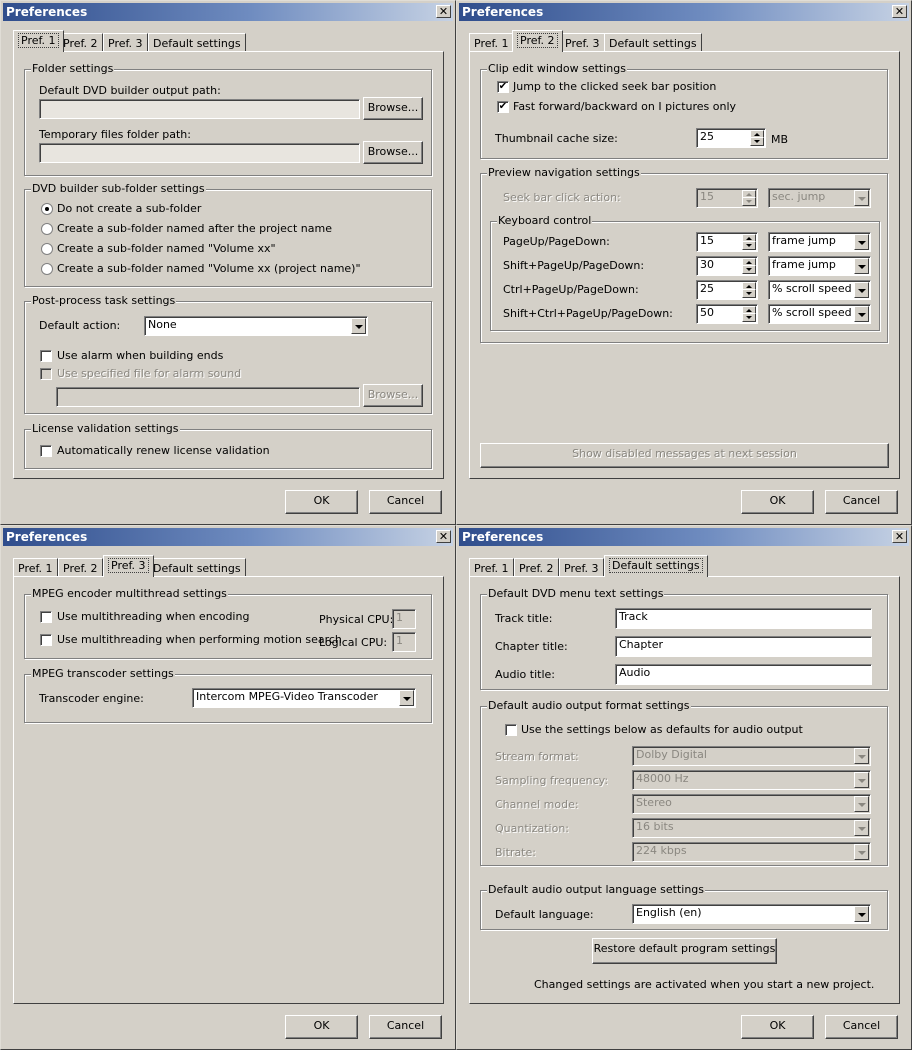 The image size is (912, 1050). What do you see at coordinates (140, 355) in the screenshot?
I see `use-alarm-label: Use alarm when building ends` at bounding box center [140, 355].